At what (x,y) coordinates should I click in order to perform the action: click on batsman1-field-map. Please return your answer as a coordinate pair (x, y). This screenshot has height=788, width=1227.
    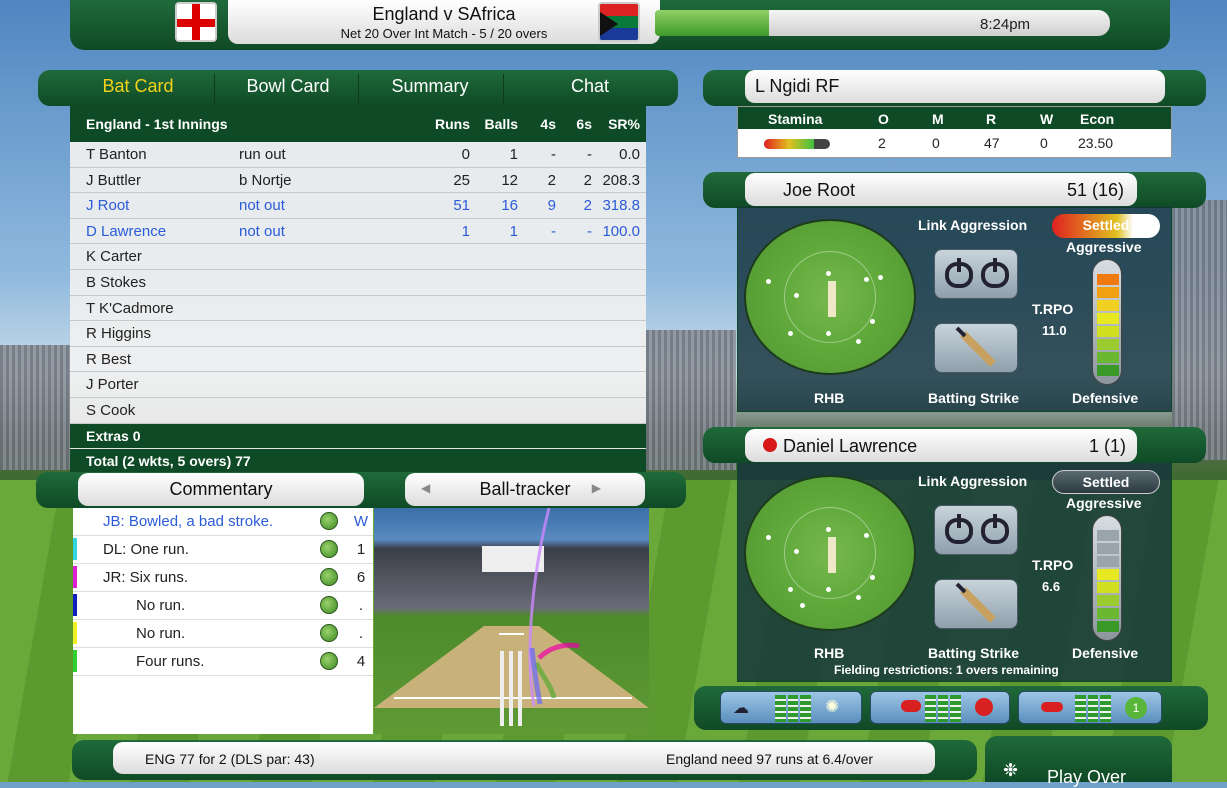
    Looking at the image, I should click on (830, 297).